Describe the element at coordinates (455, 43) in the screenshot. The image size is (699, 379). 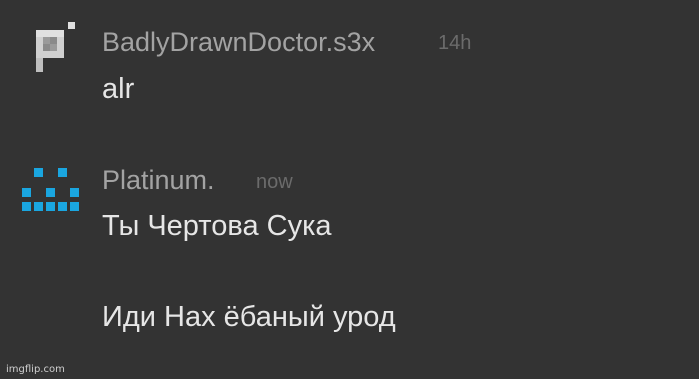
I see `timestamp: 14h` at that location.